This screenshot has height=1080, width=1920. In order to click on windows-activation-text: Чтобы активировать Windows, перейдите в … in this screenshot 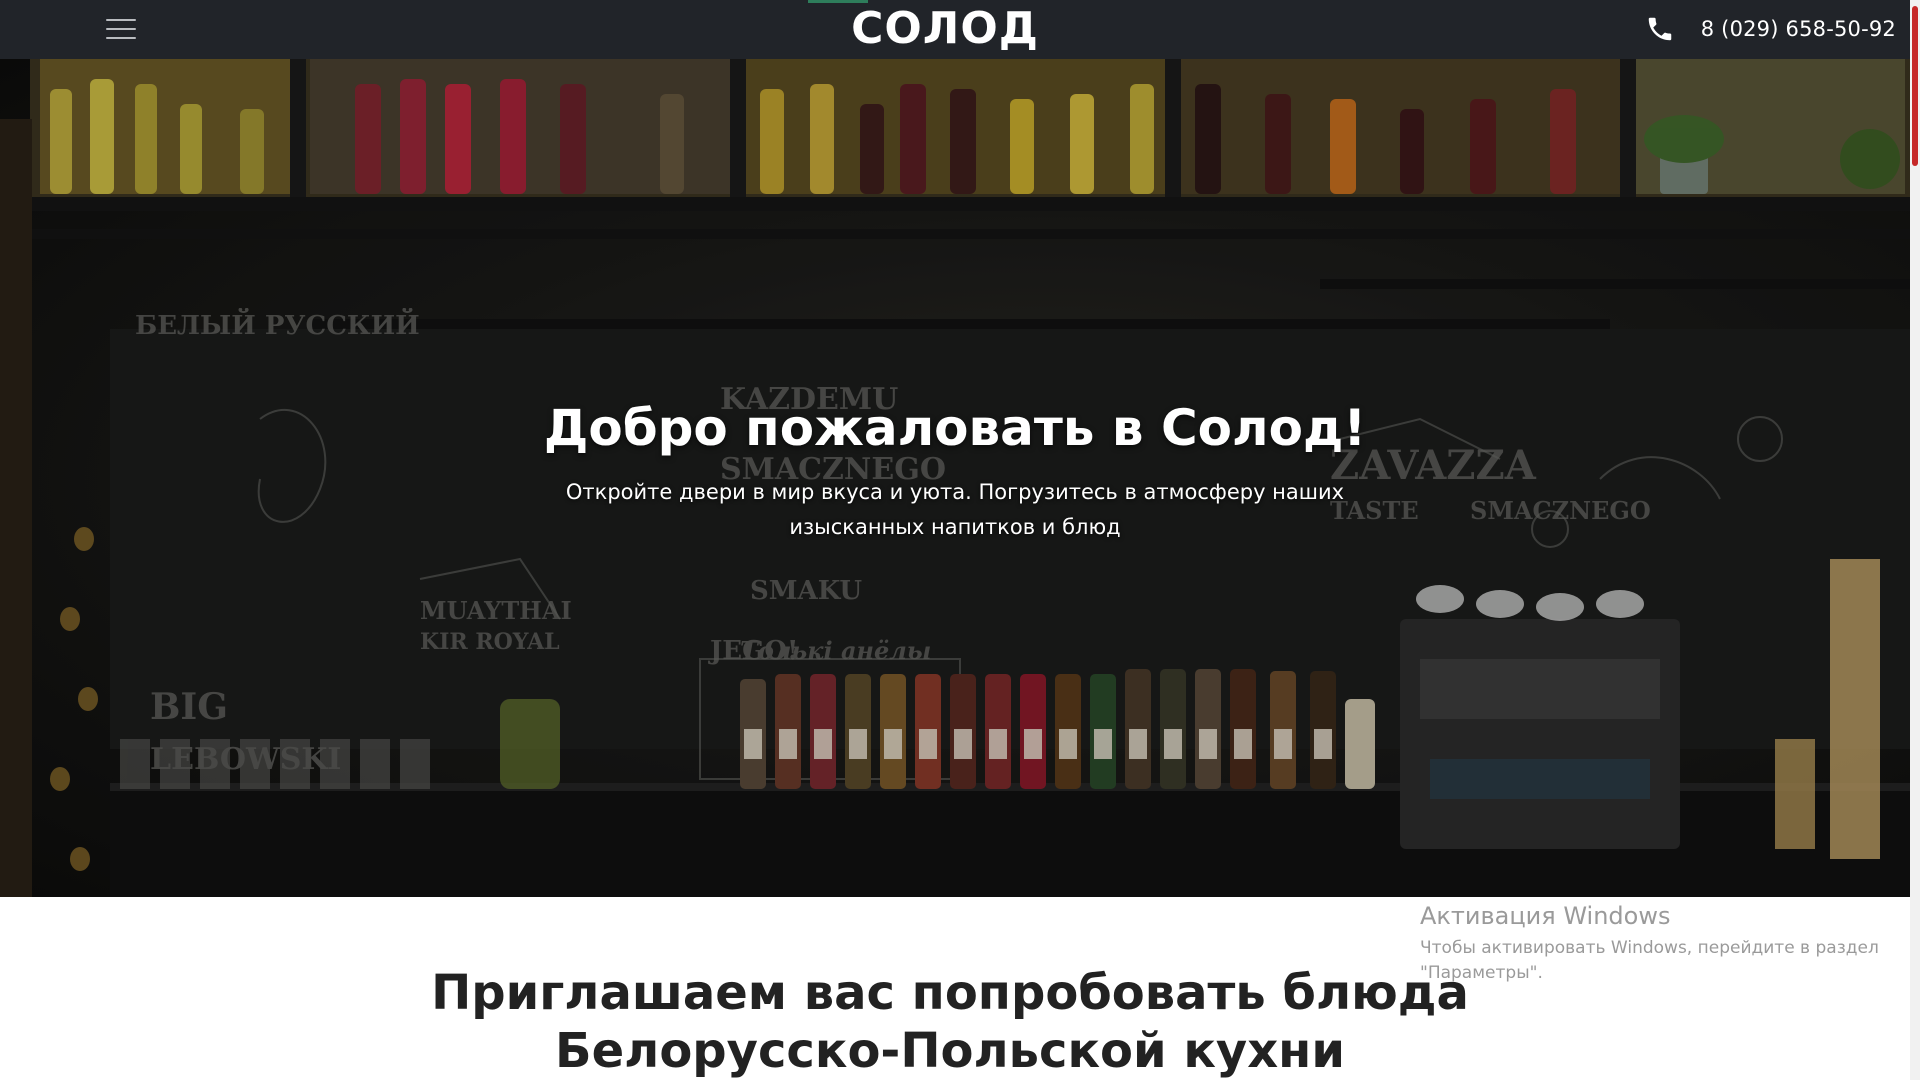, I will do `click(1649, 960)`.